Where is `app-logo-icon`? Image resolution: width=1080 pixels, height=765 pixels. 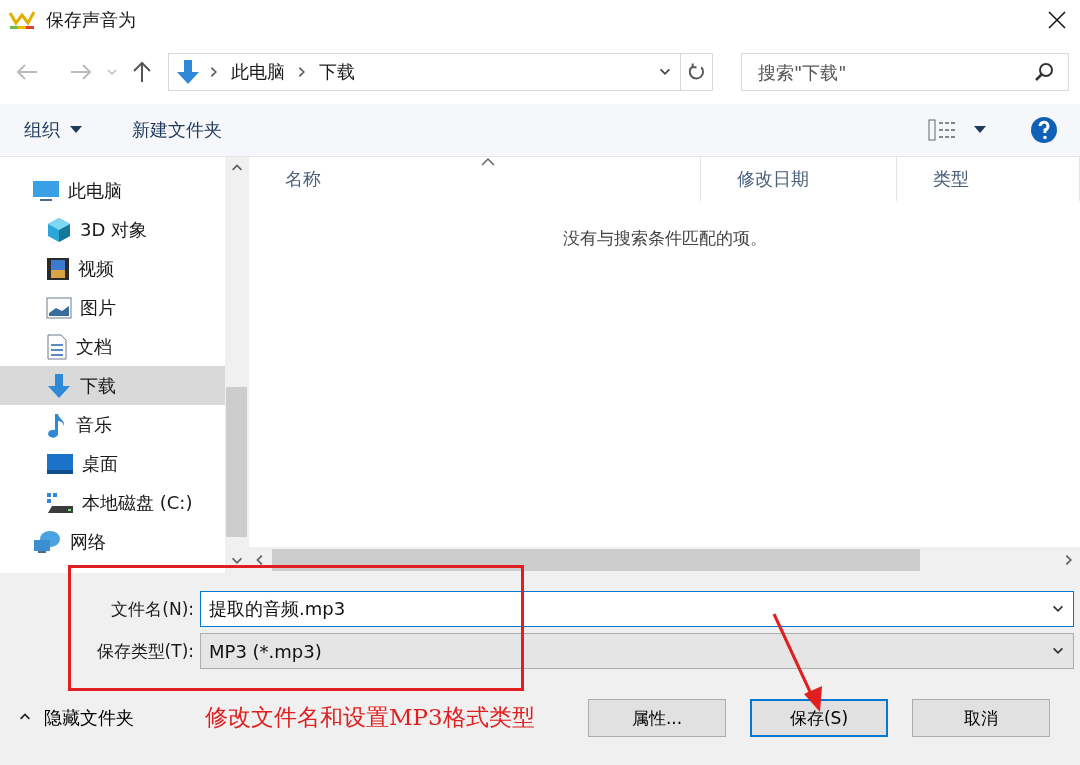
app-logo-icon is located at coordinates (22, 20).